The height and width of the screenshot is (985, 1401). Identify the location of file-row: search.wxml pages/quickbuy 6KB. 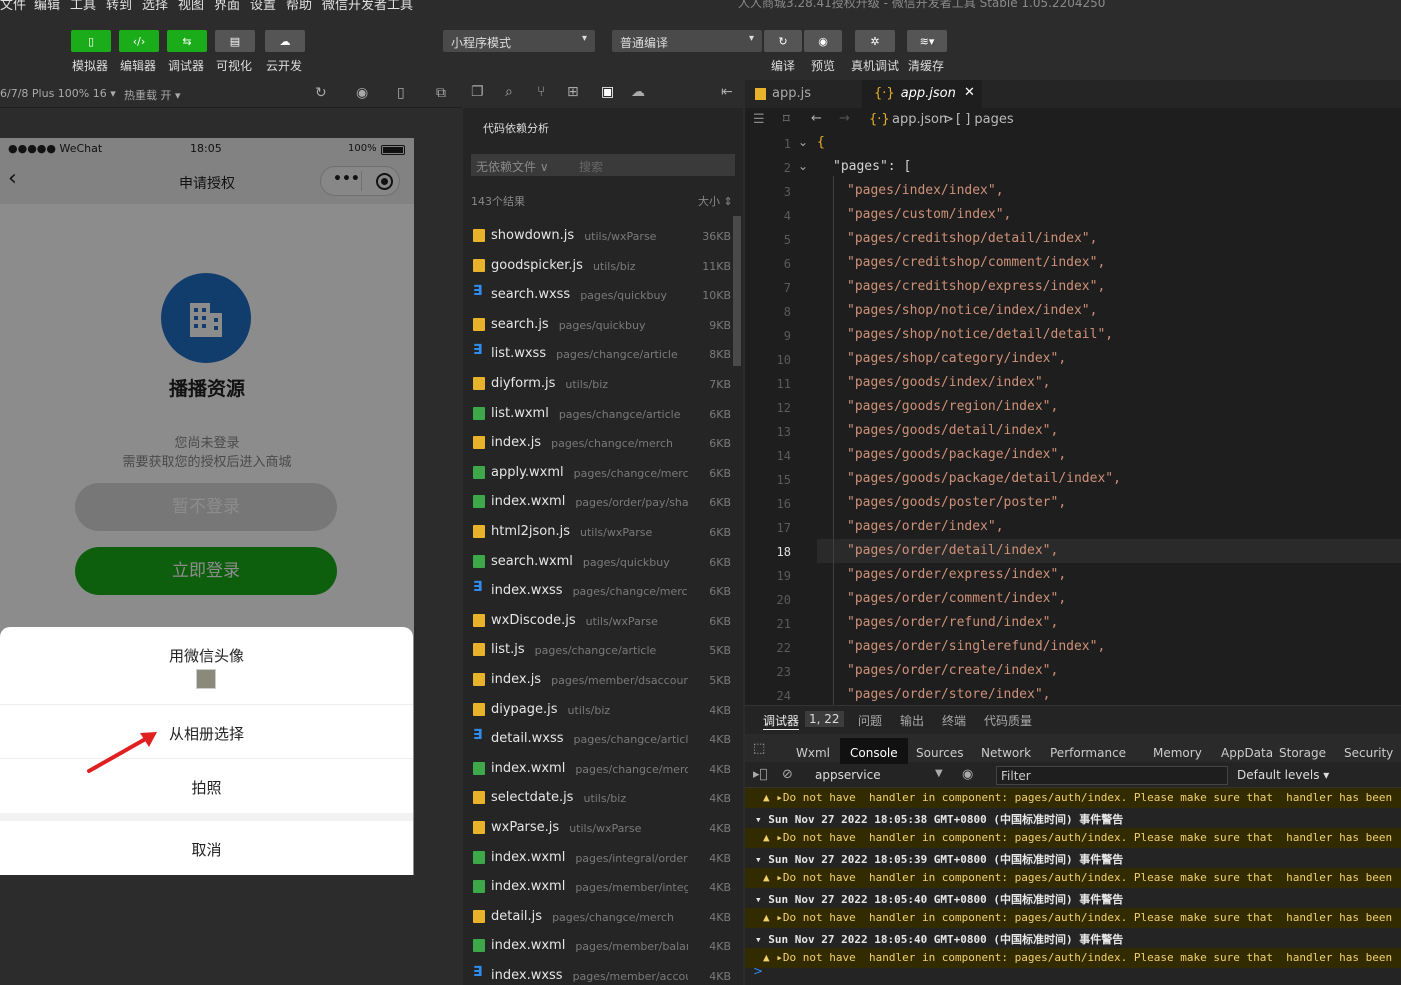
(598, 561).